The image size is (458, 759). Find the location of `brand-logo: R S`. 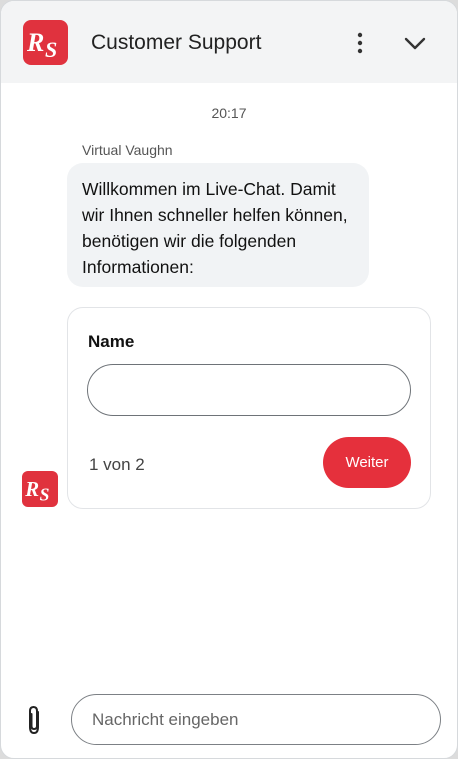

brand-logo: R S is located at coordinates (45, 42).